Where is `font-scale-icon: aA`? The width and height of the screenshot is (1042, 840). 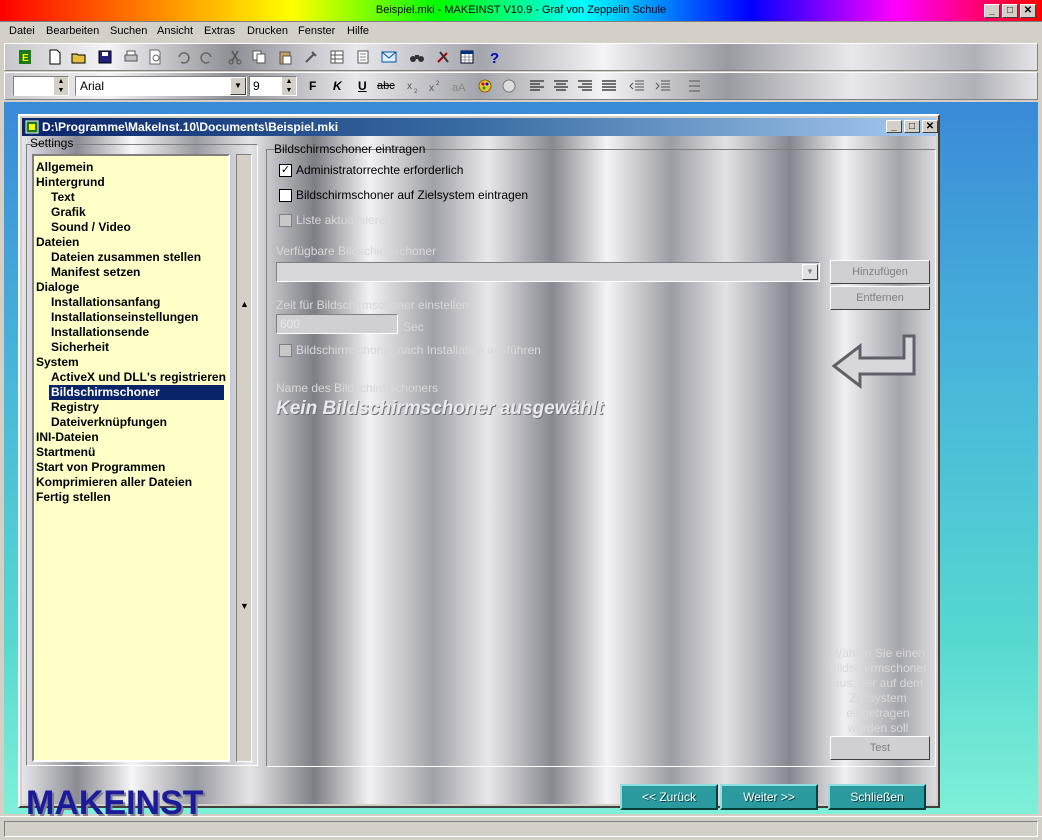
font-scale-icon: aA is located at coordinates (459, 86).